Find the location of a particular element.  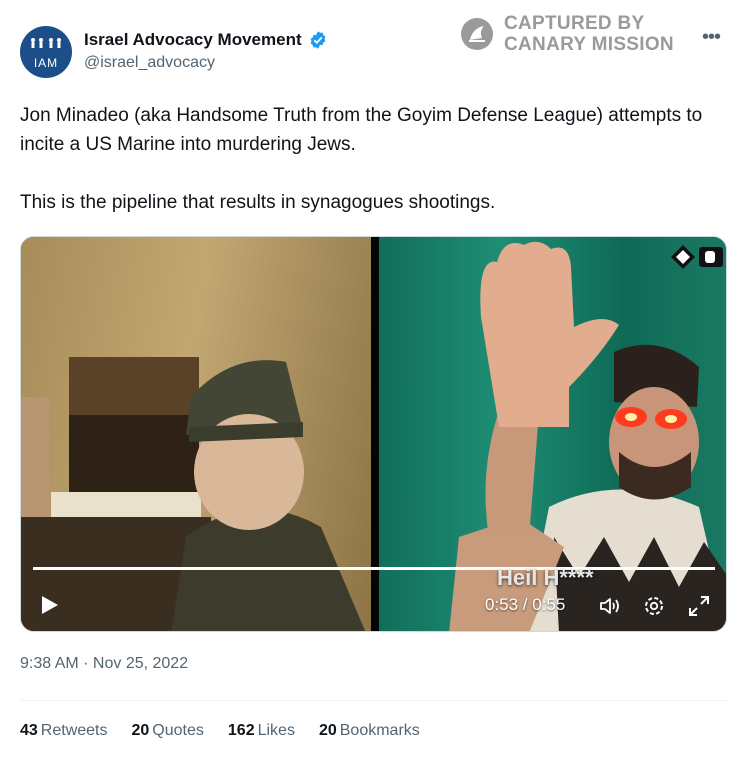

tweet-timestamp: 9:38 AM · Nov 25, 2022 is located at coordinates (104, 664).